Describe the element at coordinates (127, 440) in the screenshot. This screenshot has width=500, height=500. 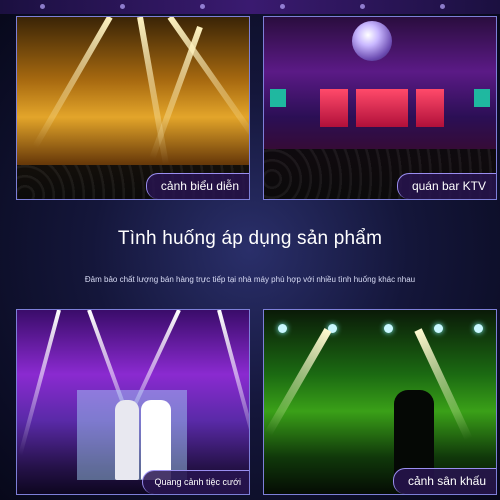
I see `groom-silhouette` at that location.